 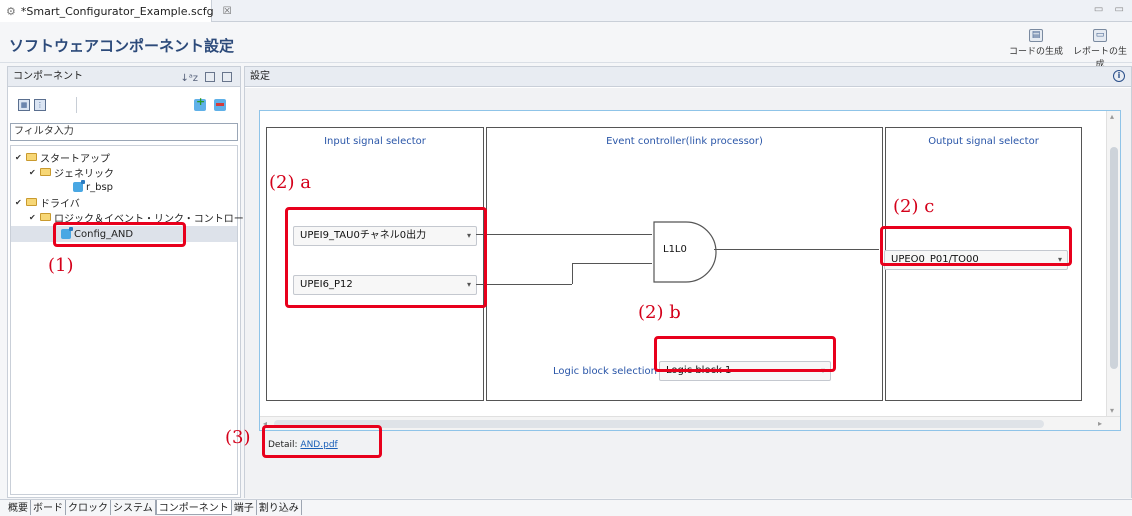 I want to click on annotation-label-3: (3), so click(x=238, y=437).